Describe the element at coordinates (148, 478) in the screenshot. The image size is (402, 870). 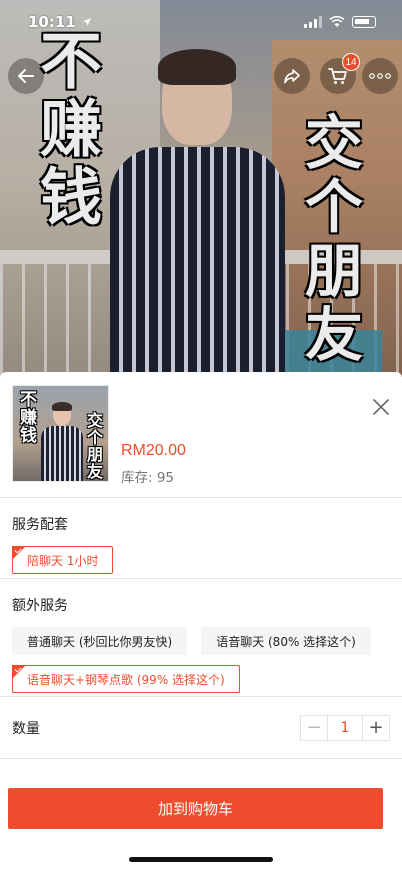
I see `product-stock: 库存: 95` at that location.